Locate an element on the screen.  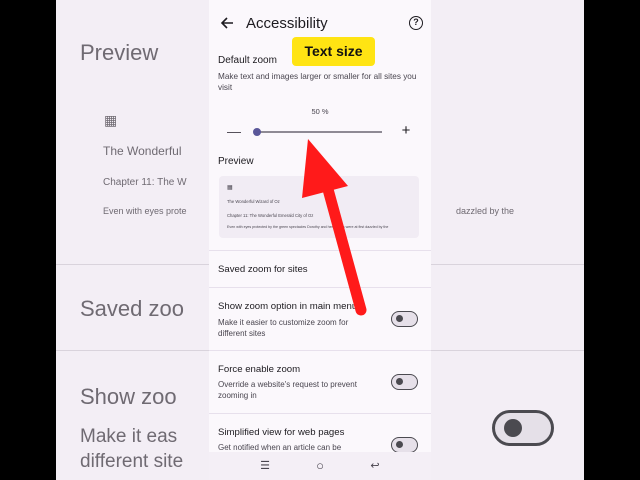
show-zoom-toggle is located at coordinates (404, 319).